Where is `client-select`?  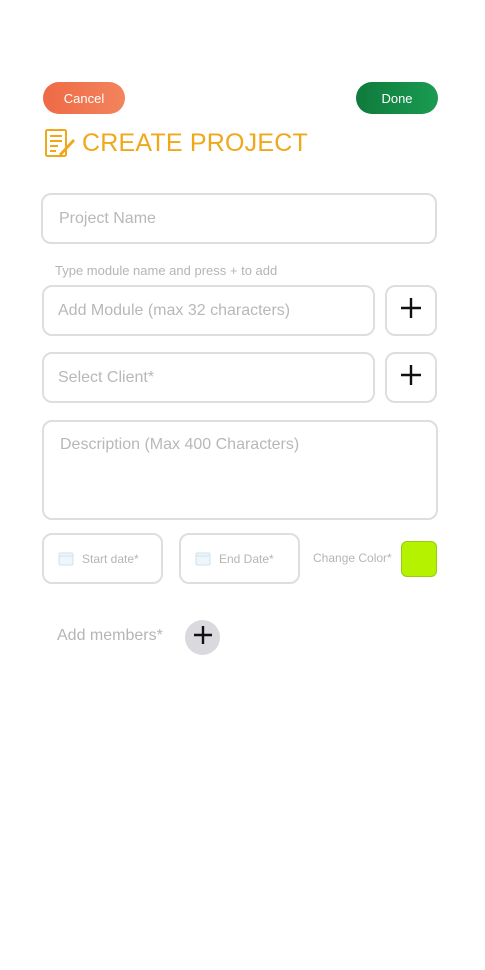 client-select is located at coordinates (208, 377).